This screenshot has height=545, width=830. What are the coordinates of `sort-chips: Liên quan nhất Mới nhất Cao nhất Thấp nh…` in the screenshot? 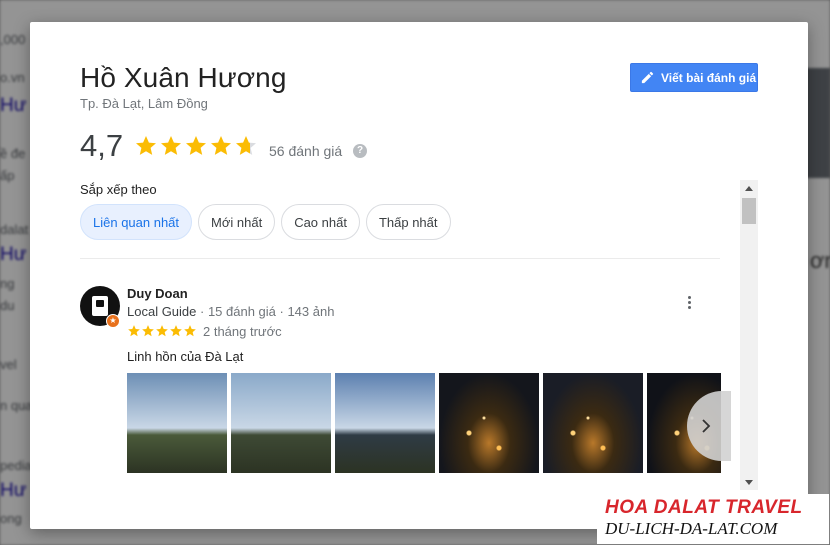 It's located at (265, 222).